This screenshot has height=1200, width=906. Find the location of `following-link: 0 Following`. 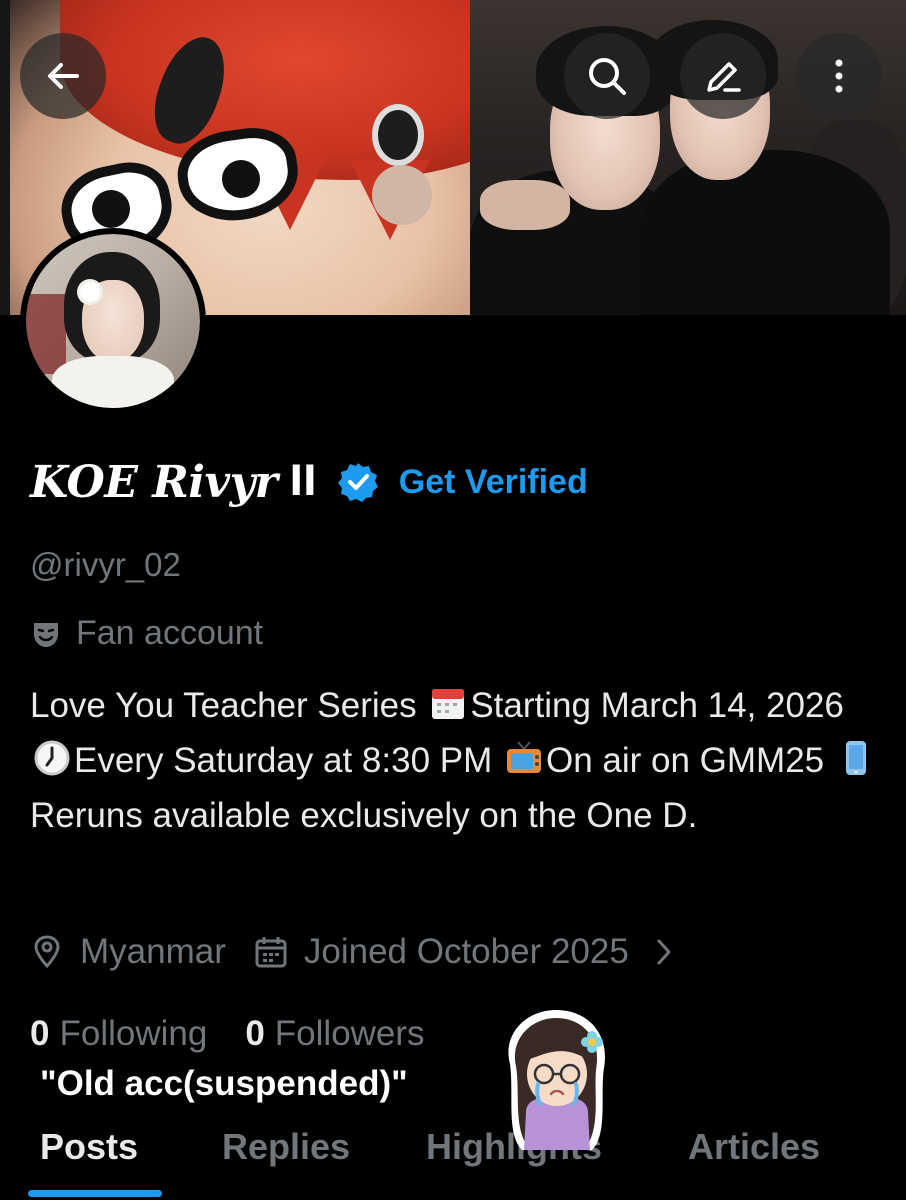

following-link: 0 Following is located at coordinates (118, 1034).